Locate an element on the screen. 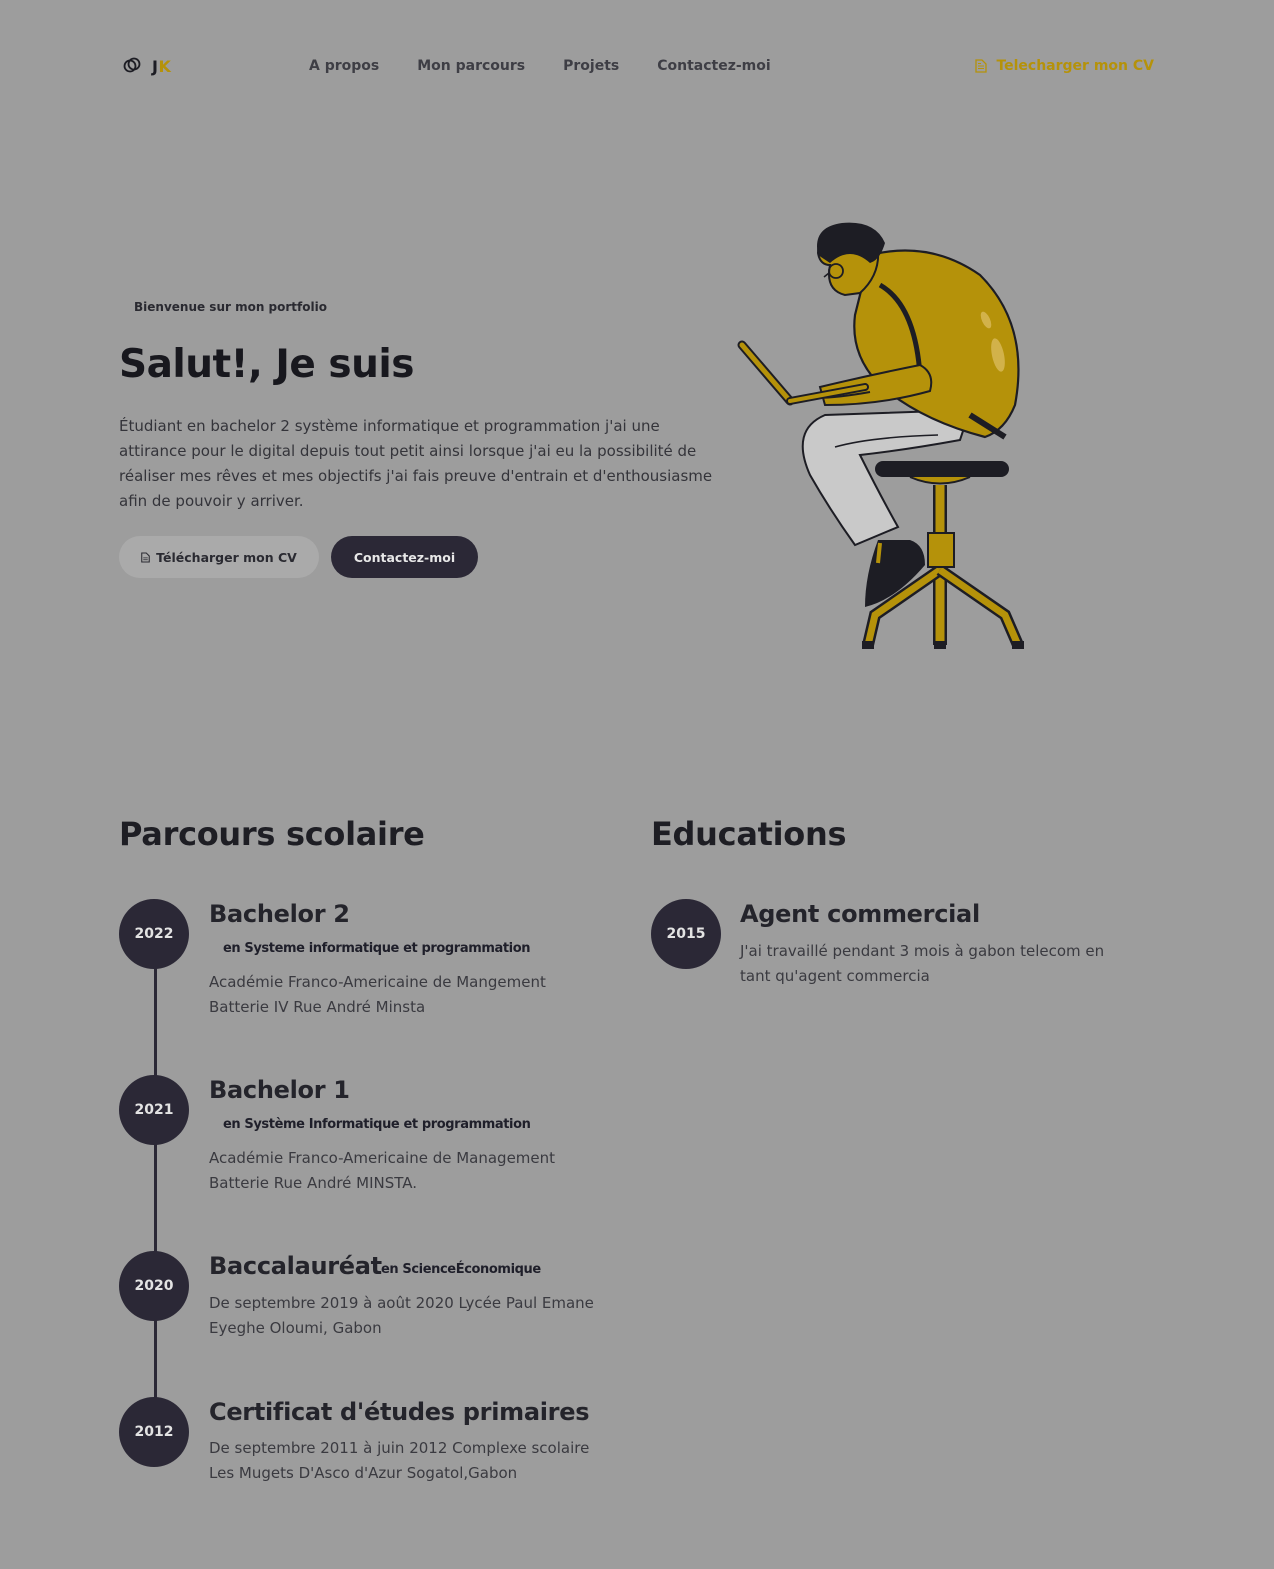 The height and width of the screenshot is (1569, 1274). year-badge-2015: 2015 is located at coordinates (686, 934).